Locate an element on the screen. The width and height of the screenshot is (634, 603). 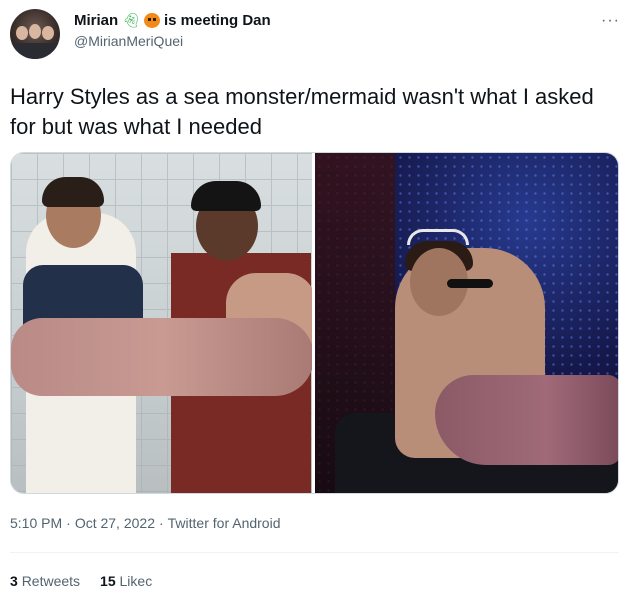
likes-label: Likeс is located at coordinates (136, 581).